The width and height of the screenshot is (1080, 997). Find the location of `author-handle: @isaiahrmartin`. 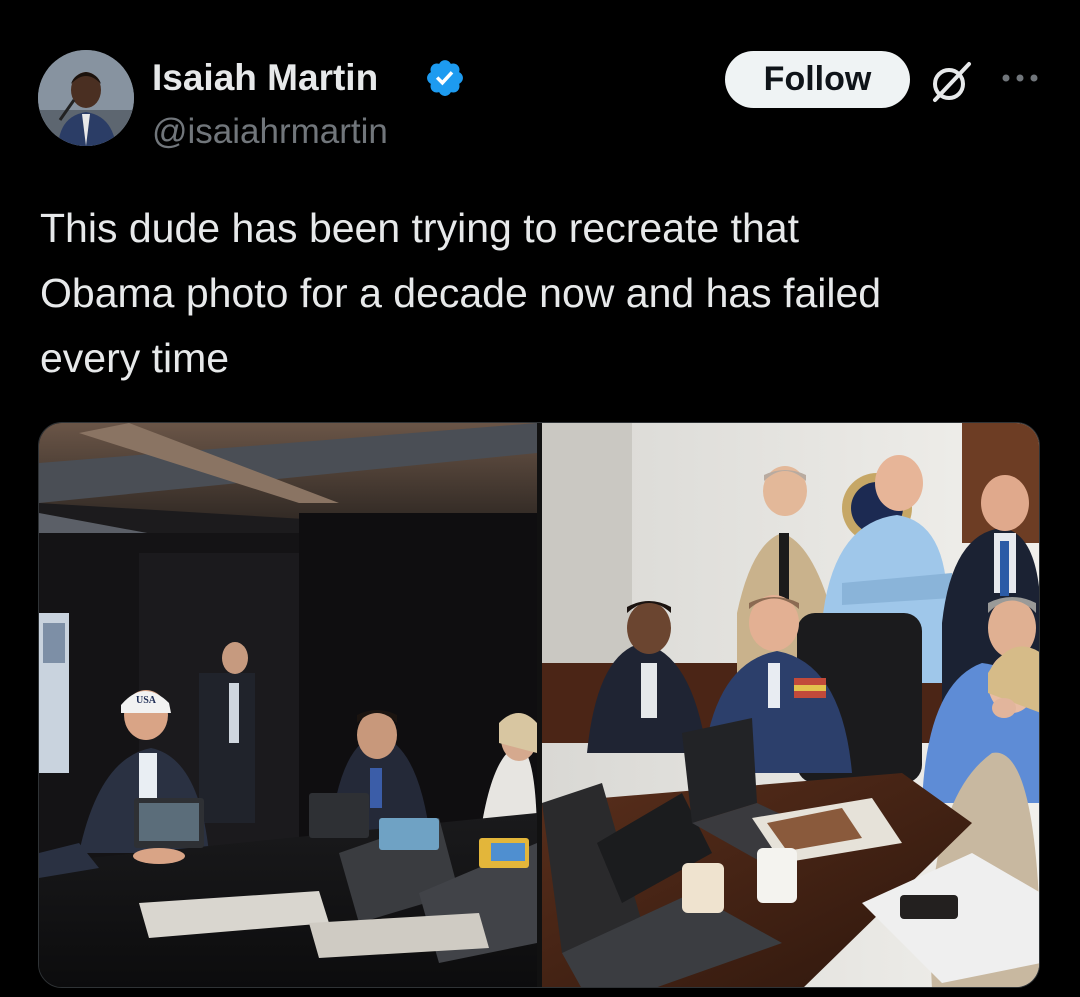

author-handle: @isaiahrmartin is located at coordinates (270, 132).